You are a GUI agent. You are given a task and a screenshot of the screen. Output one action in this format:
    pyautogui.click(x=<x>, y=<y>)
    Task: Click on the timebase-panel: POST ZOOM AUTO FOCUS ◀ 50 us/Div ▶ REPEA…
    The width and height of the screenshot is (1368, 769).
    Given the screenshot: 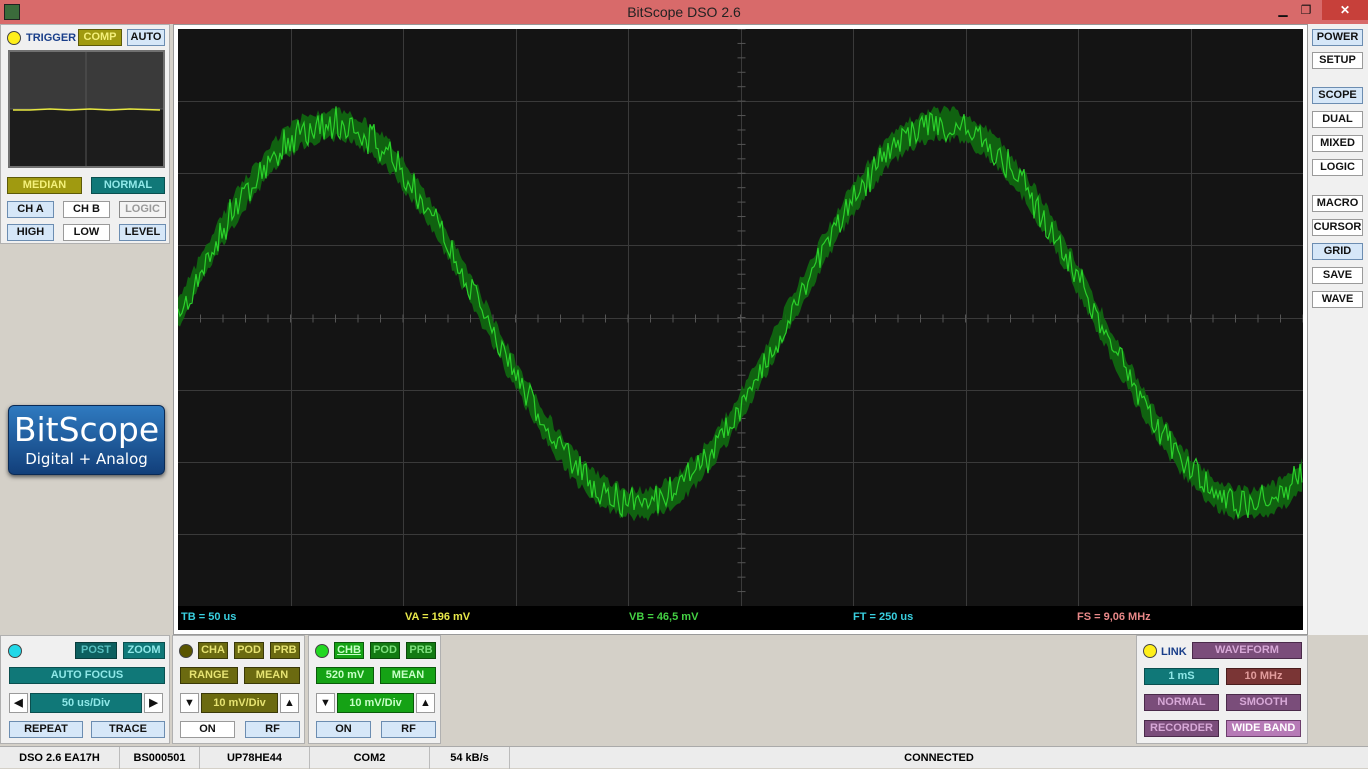 What is the action you would take?
    pyautogui.click(x=85, y=689)
    